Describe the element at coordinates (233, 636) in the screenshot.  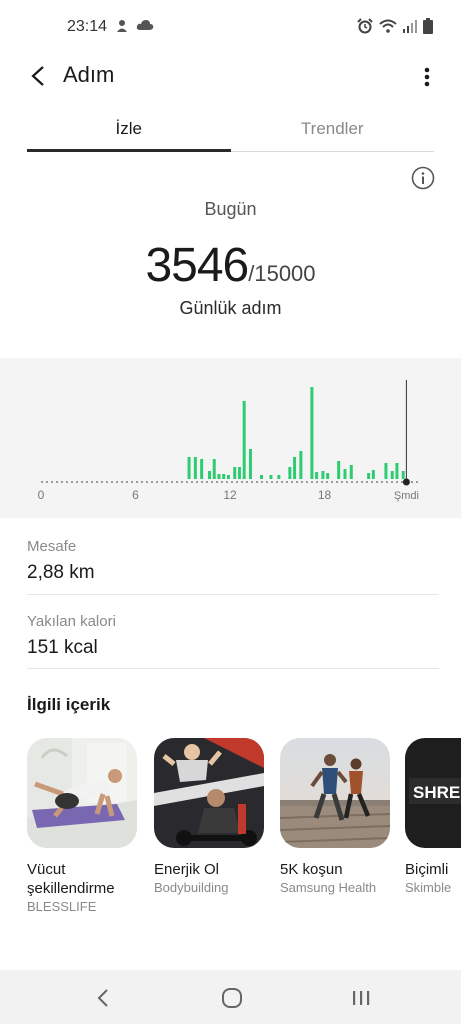
I see `calories-metric: Yakılan kalori 151 kcal` at that location.